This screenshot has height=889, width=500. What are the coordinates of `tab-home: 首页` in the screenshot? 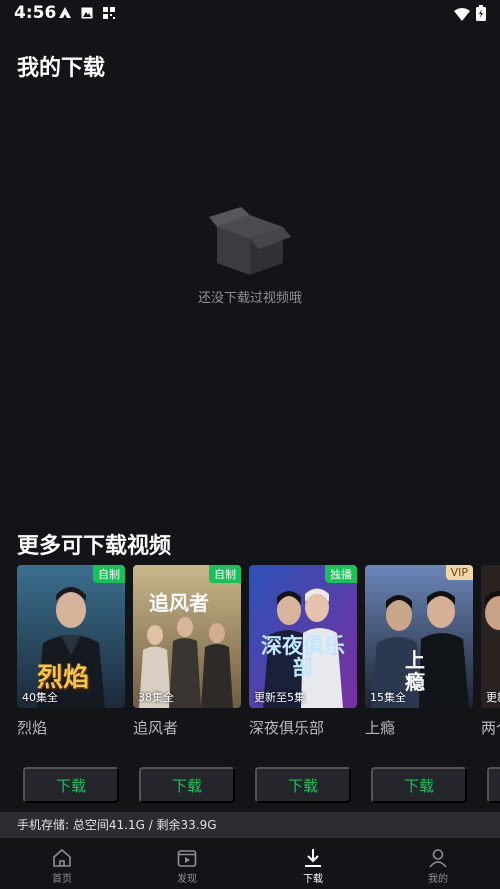 It's located at (62, 866).